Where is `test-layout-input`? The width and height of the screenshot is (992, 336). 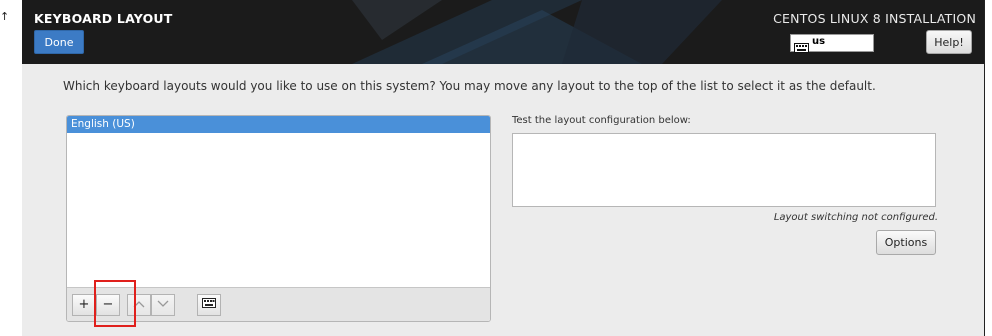 test-layout-input is located at coordinates (724, 170).